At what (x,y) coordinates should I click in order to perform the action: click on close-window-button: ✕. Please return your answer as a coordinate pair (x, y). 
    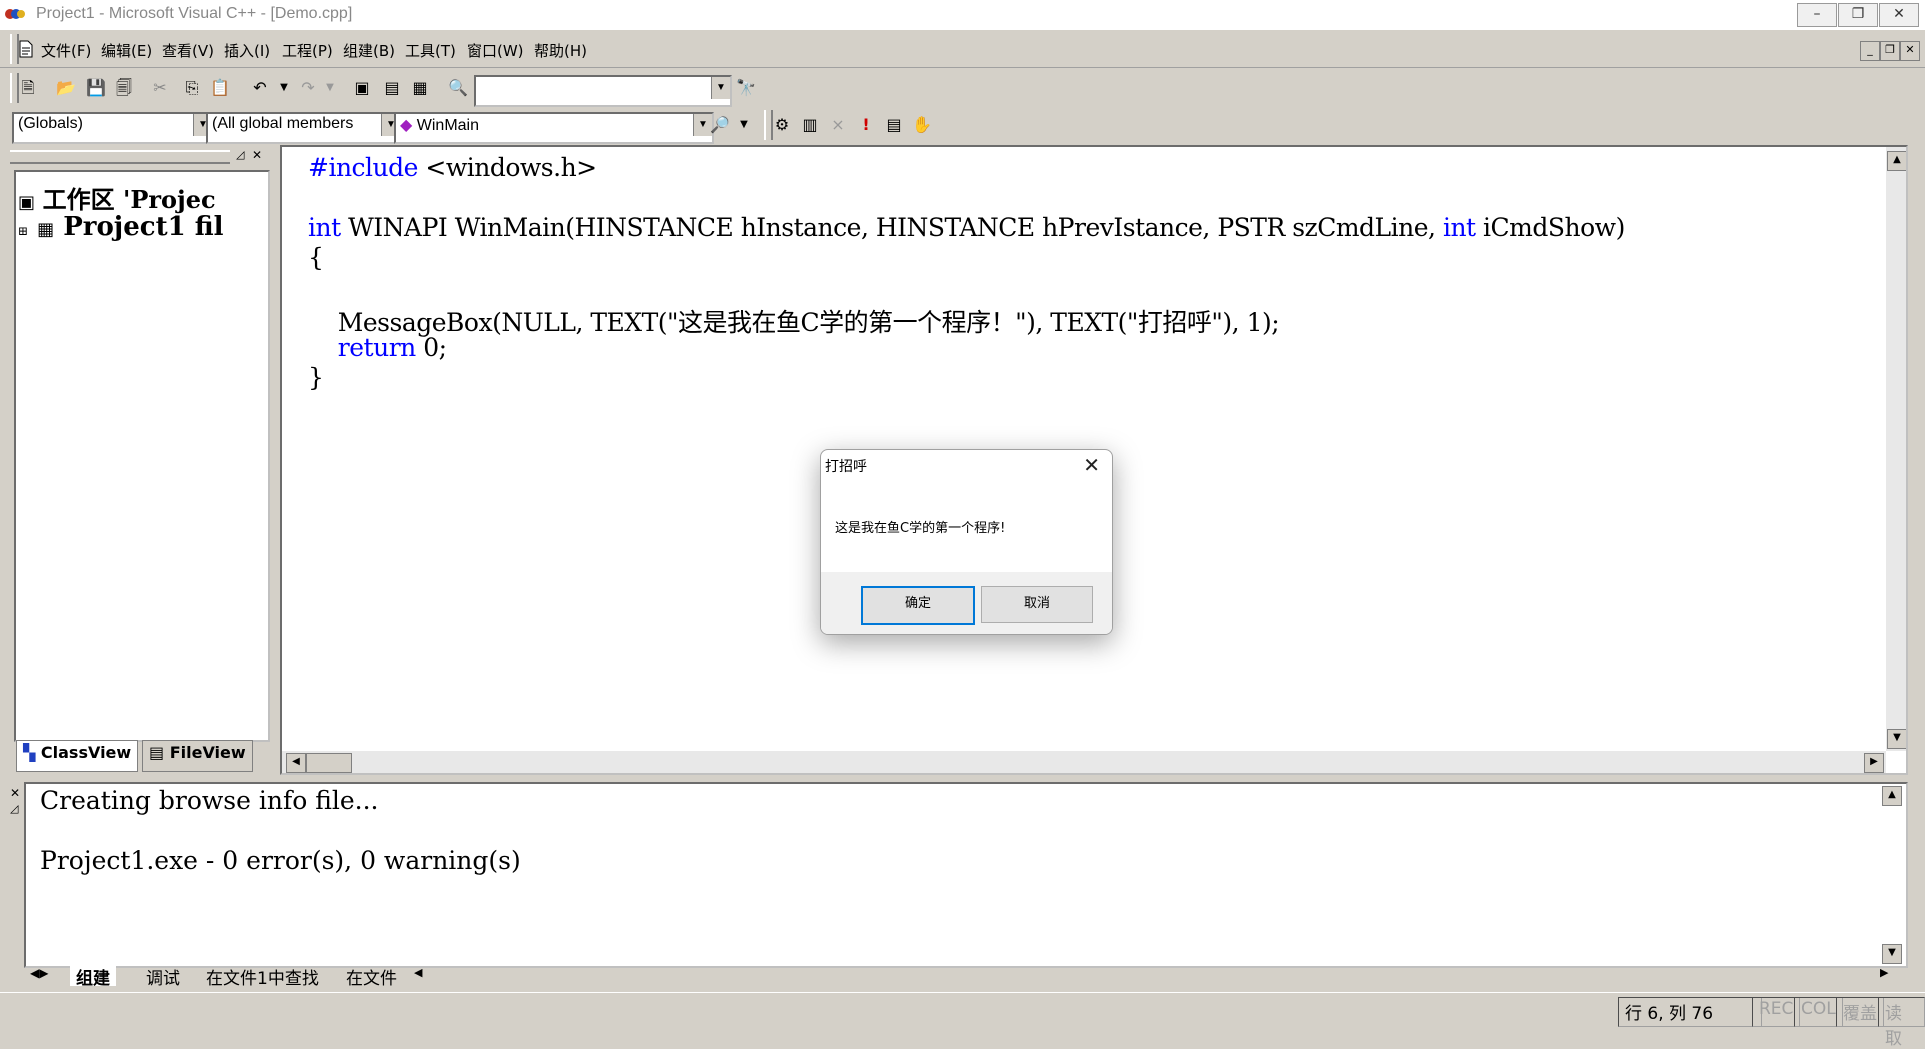
    Looking at the image, I should click on (1899, 15).